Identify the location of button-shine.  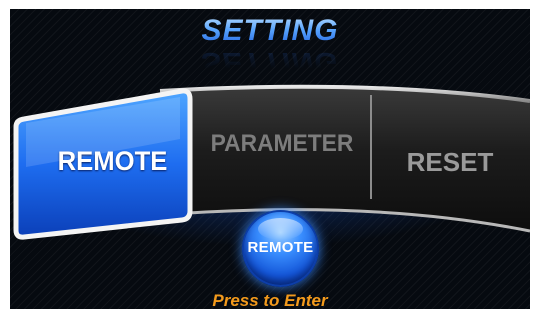
(280, 229).